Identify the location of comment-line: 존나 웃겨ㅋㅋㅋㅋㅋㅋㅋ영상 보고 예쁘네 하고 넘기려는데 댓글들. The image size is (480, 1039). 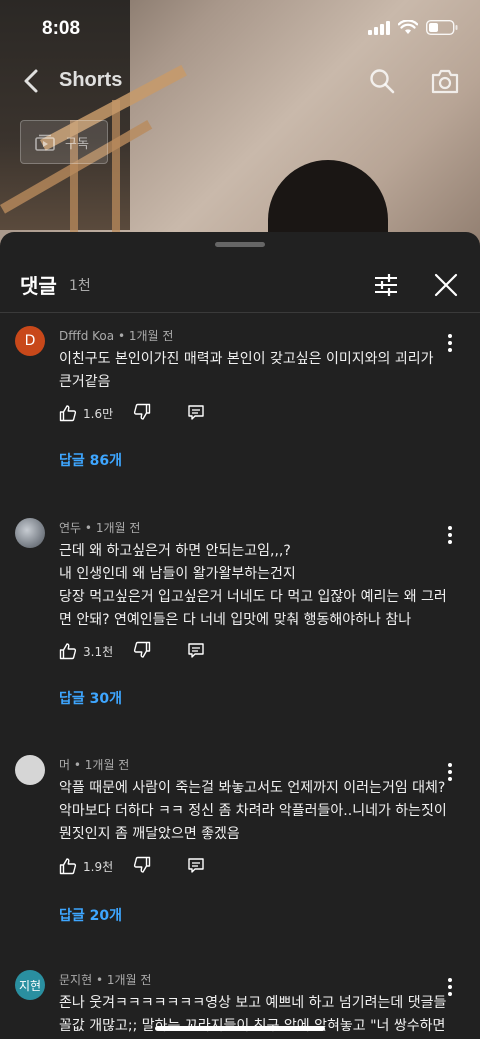
(253, 1003).